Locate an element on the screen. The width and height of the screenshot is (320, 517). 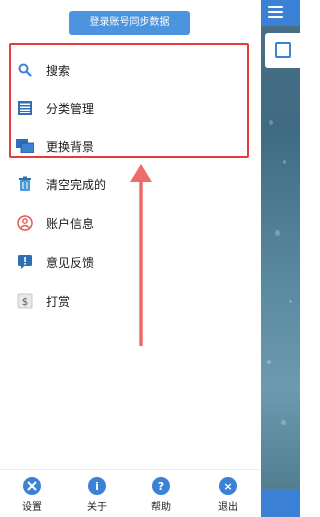
main-bottom-bar is located at coordinates (280, 503).